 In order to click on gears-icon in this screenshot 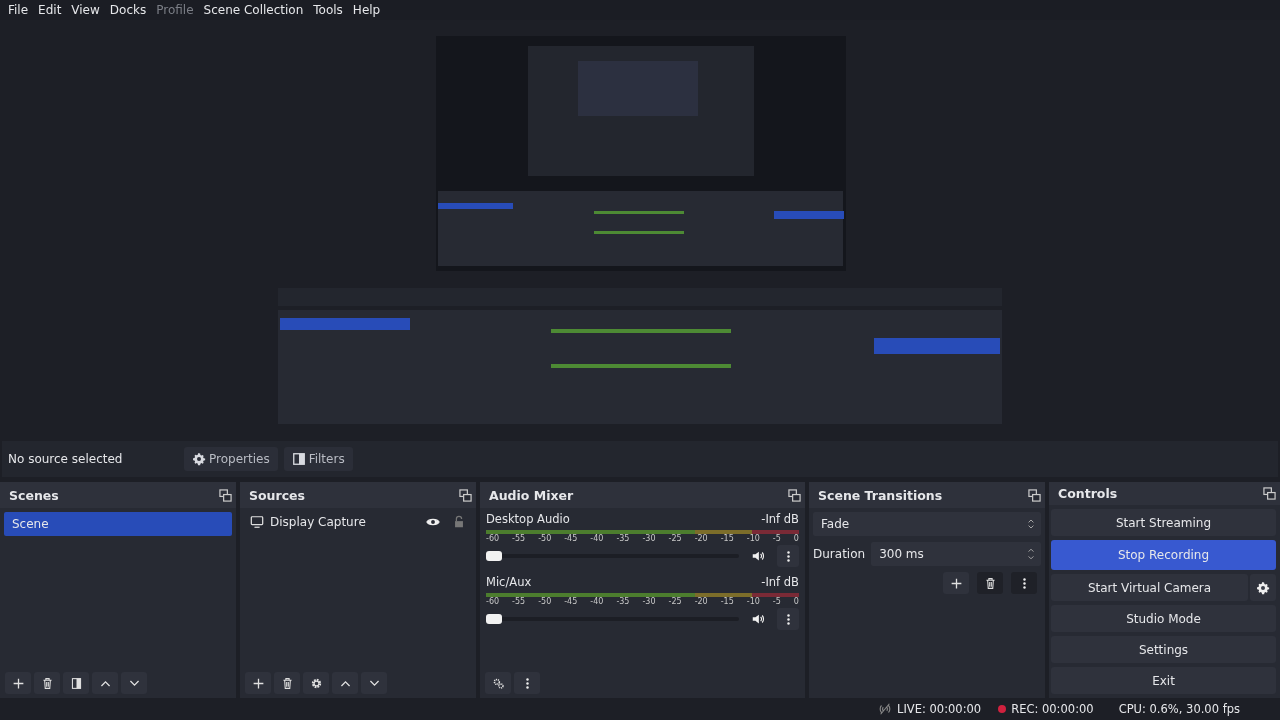, I will do `click(498, 683)`.